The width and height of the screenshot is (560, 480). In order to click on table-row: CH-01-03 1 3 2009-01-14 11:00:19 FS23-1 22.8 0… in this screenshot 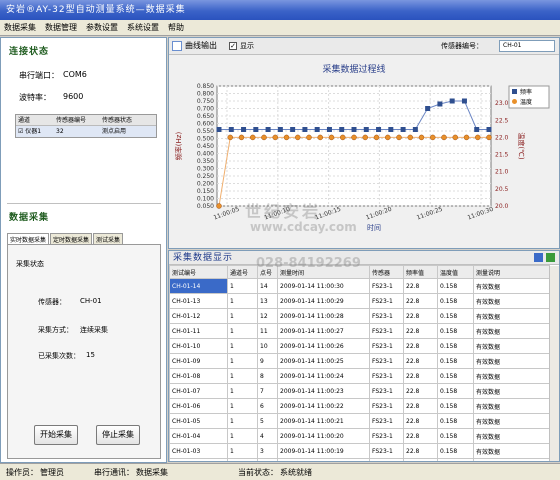, I will do `click(359, 451)`.